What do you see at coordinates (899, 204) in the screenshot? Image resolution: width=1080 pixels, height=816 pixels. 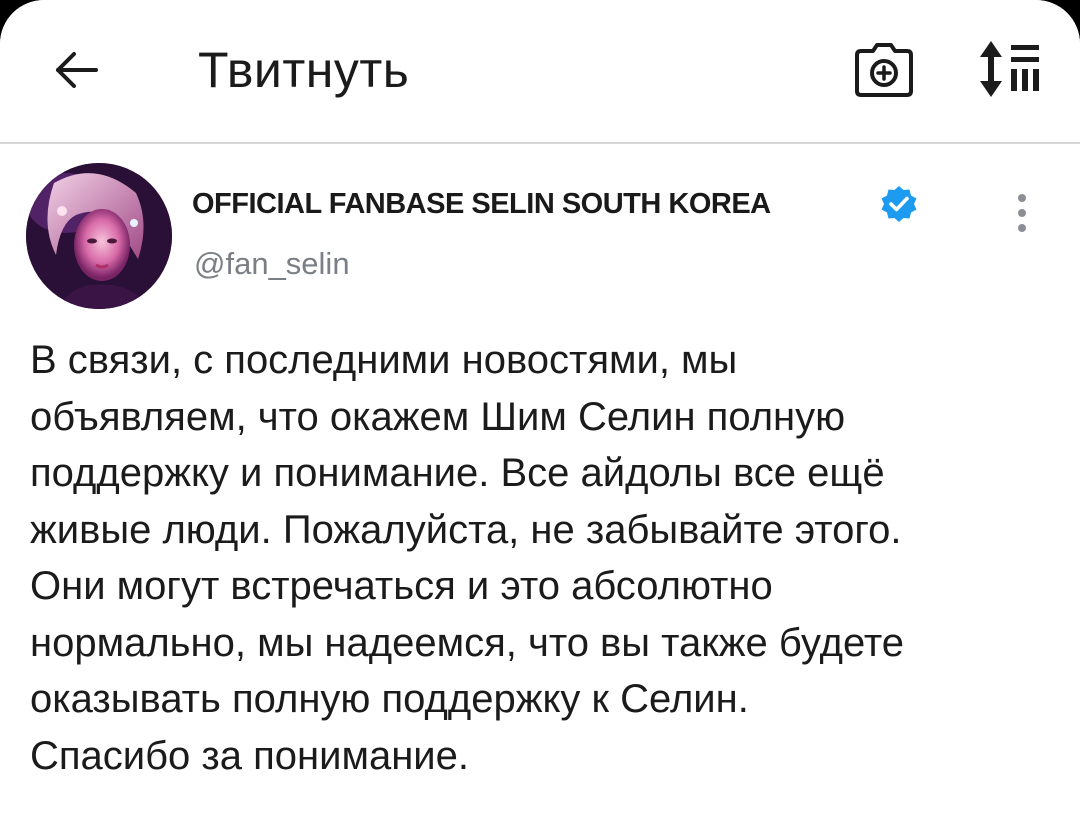 I see `verified-badge-icon` at bounding box center [899, 204].